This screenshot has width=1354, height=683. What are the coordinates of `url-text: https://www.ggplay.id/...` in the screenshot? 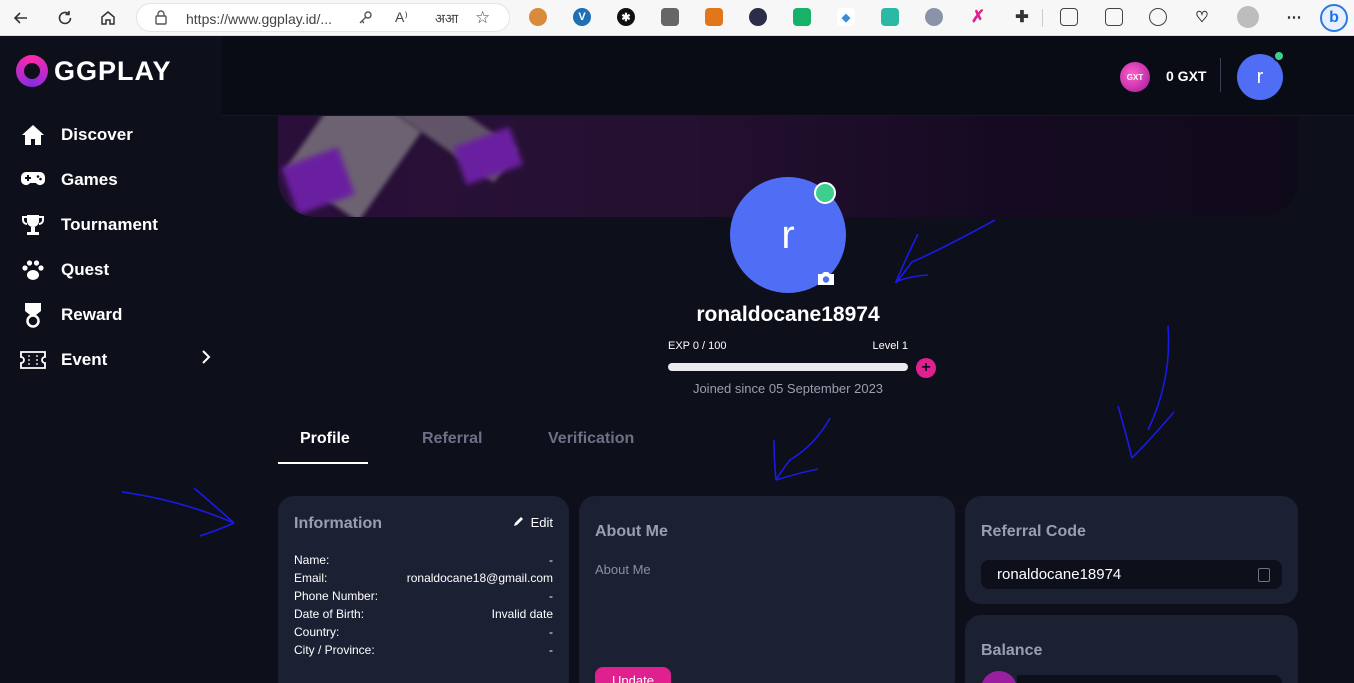 It's located at (259, 19).